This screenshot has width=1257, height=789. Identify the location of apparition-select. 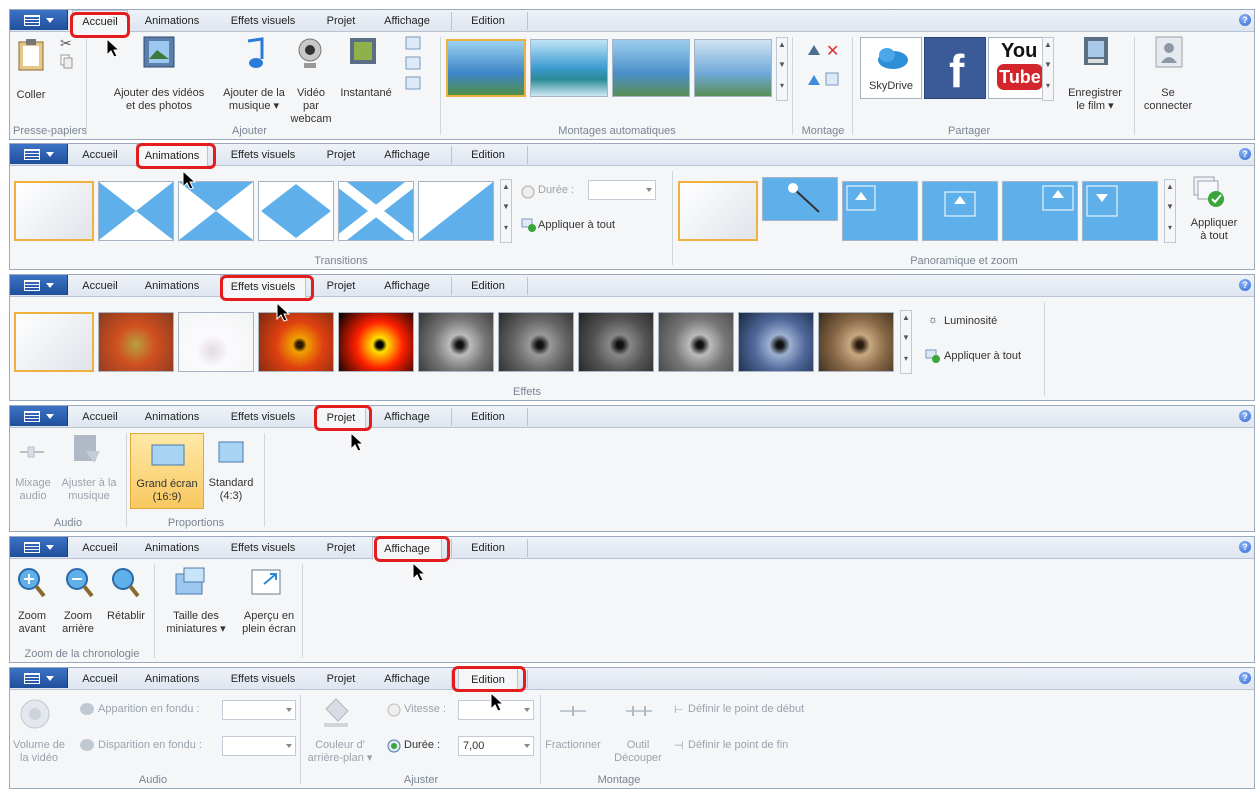
(259, 710).